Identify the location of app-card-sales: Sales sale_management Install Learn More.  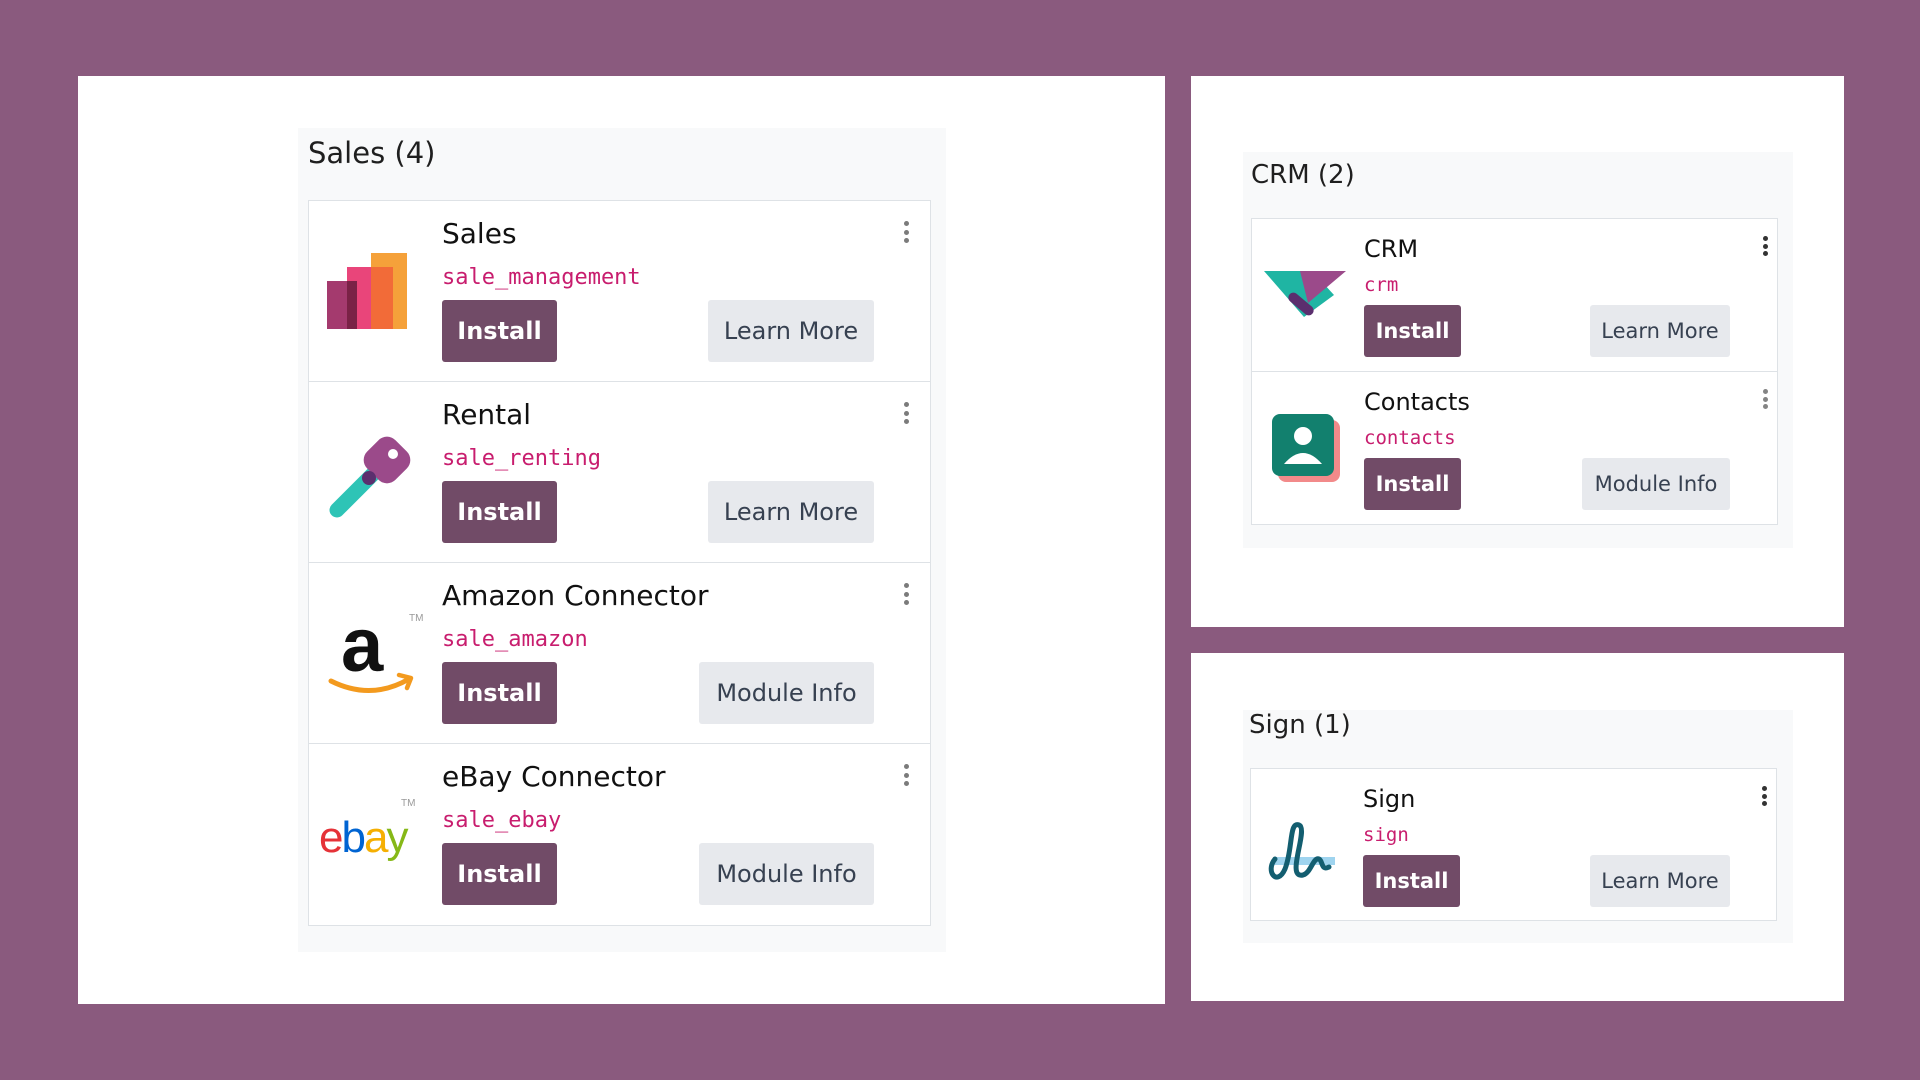
(619, 291).